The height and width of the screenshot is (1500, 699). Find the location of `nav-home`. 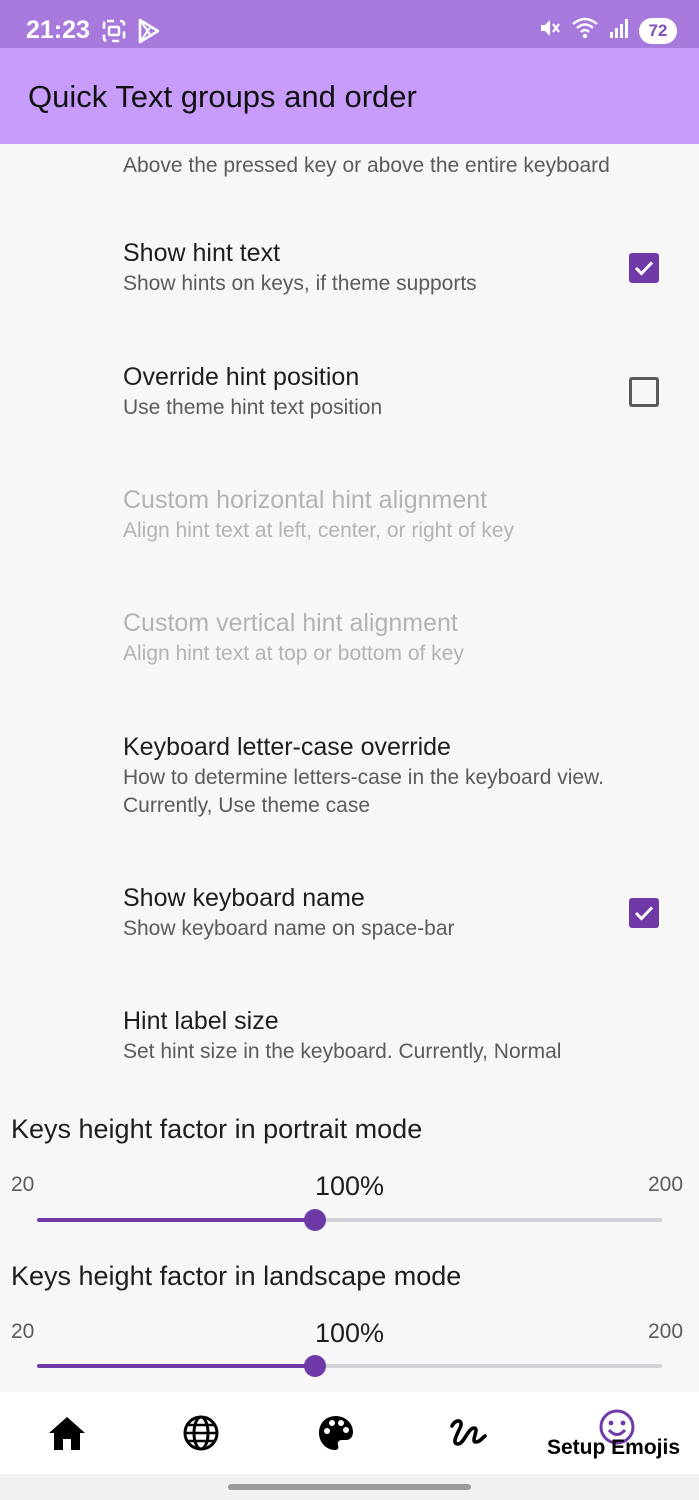

nav-home is located at coordinates (67, 1433).